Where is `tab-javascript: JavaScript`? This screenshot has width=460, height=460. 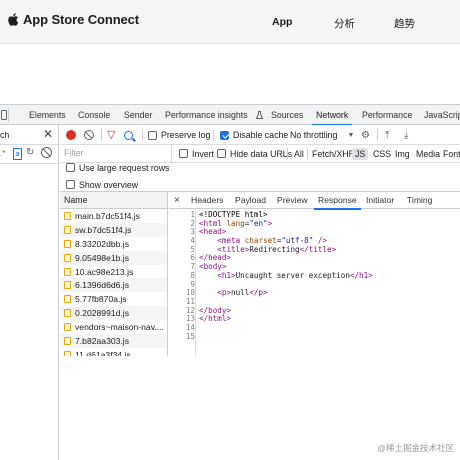
tab-javascript: JavaScript is located at coordinates (442, 115).